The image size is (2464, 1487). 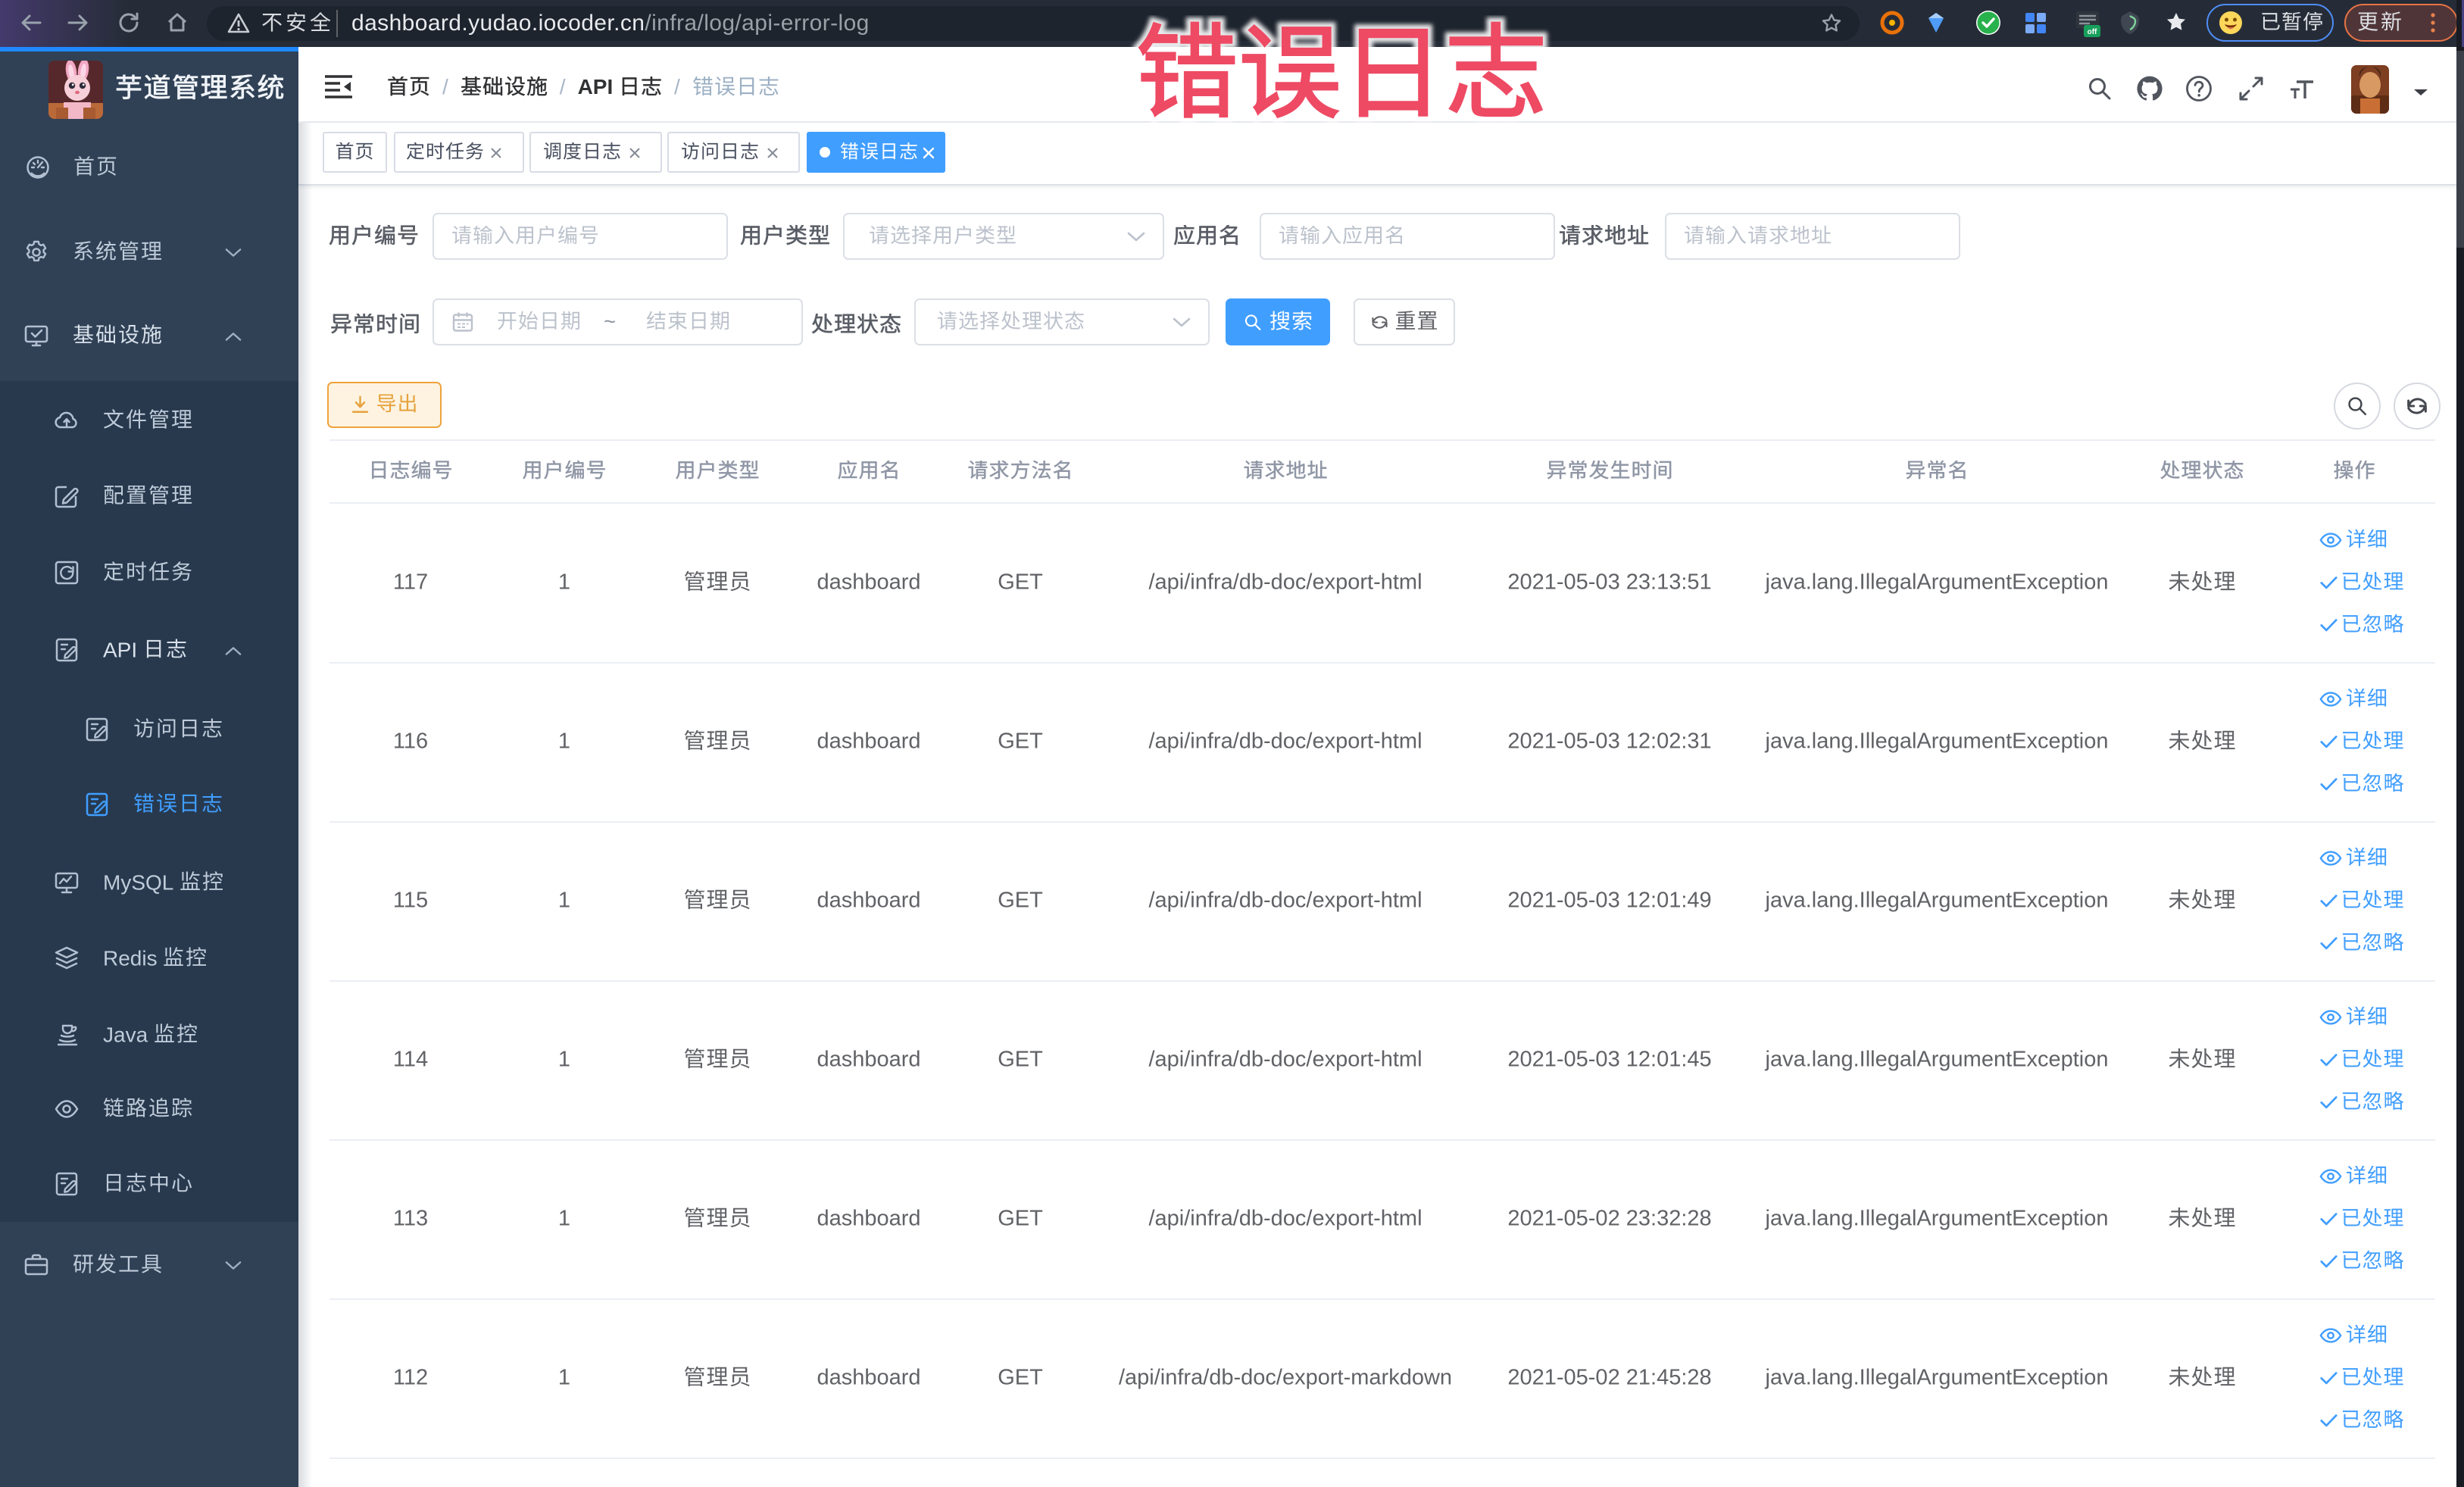 What do you see at coordinates (2092, 32) in the screenshot?
I see `svg-text: off` at bounding box center [2092, 32].